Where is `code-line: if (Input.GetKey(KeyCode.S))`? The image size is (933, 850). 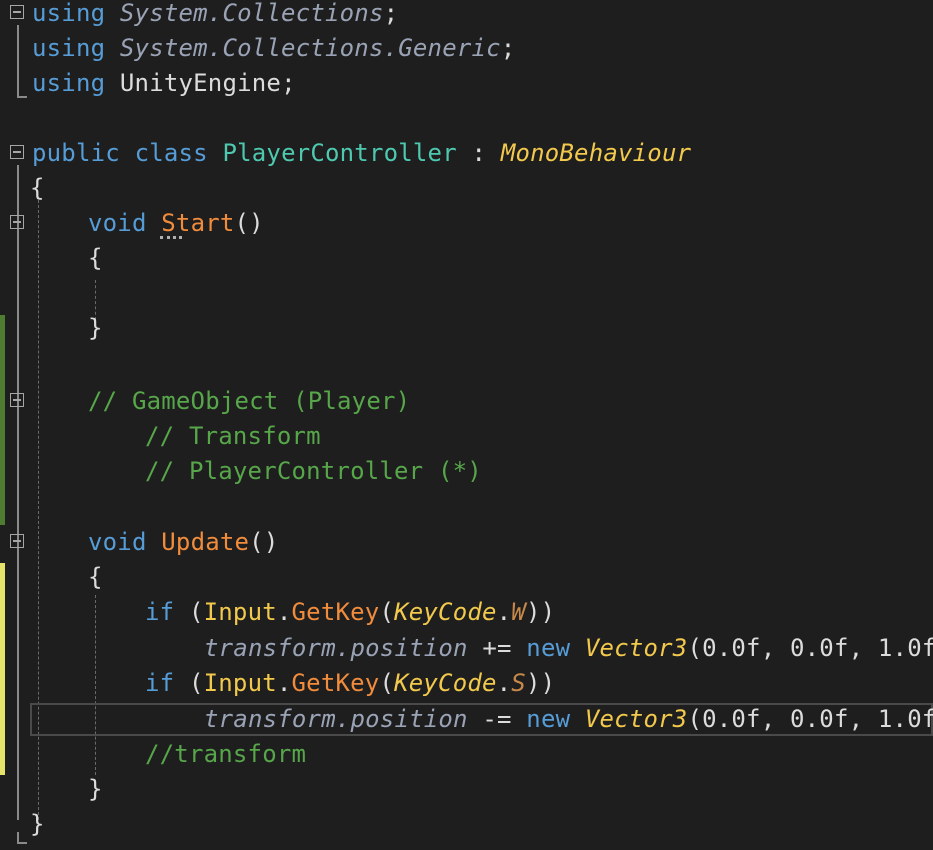
code-line: if (Input.GetKey(KeyCode.S)) is located at coordinates (466, 683).